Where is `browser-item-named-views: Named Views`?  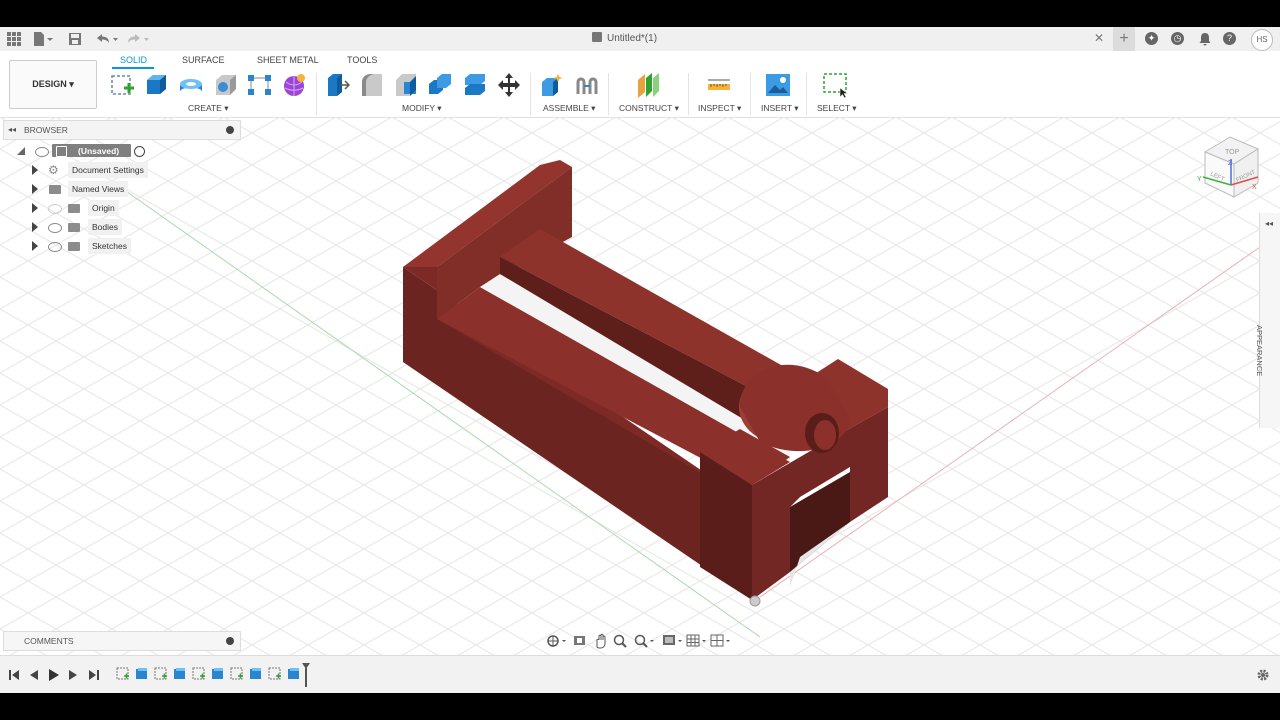 browser-item-named-views: Named Views is located at coordinates (95, 189).